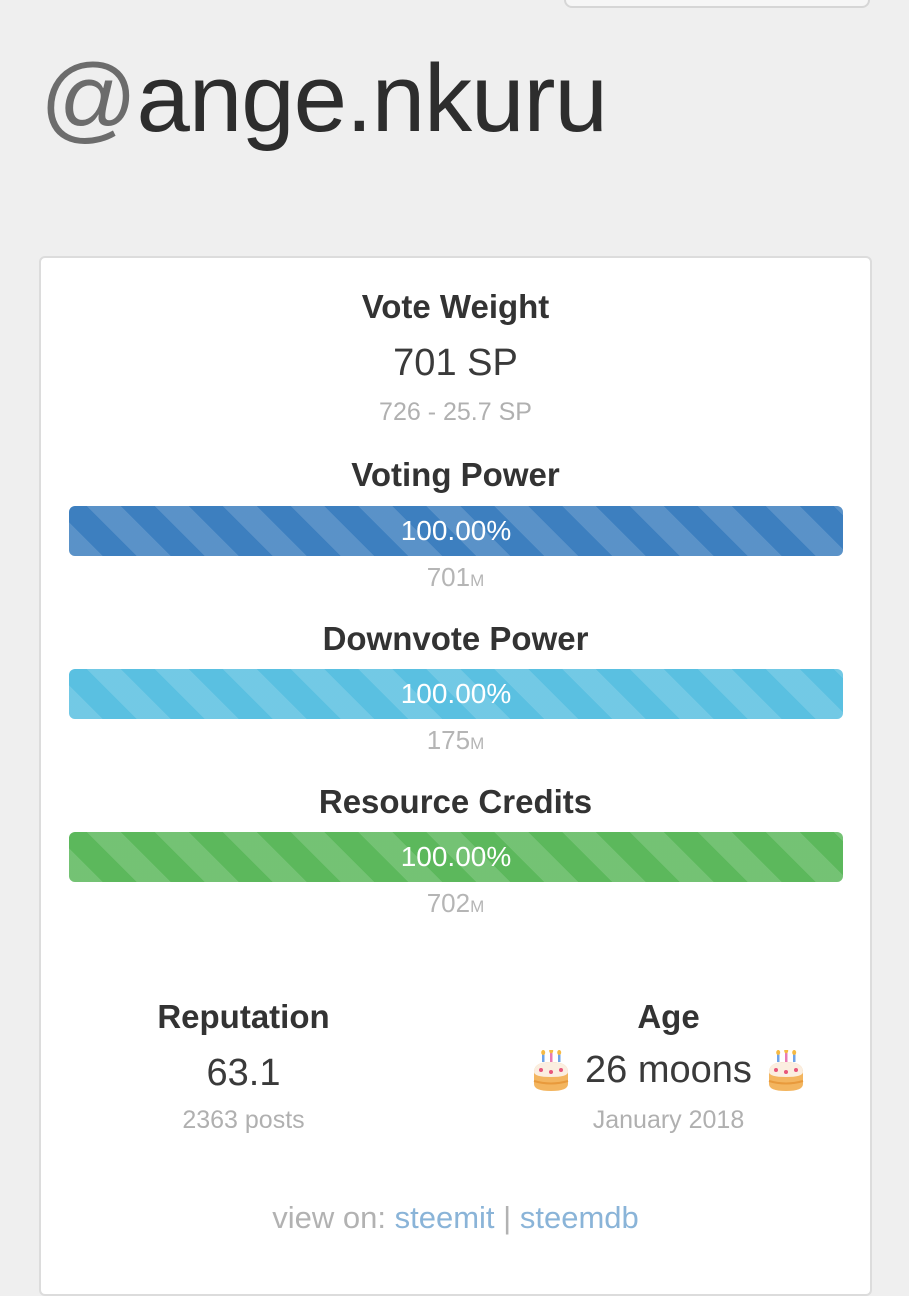  What do you see at coordinates (448, 903) in the screenshot?
I see `resource-credits-mana-value: 702` at bounding box center [448, 903].